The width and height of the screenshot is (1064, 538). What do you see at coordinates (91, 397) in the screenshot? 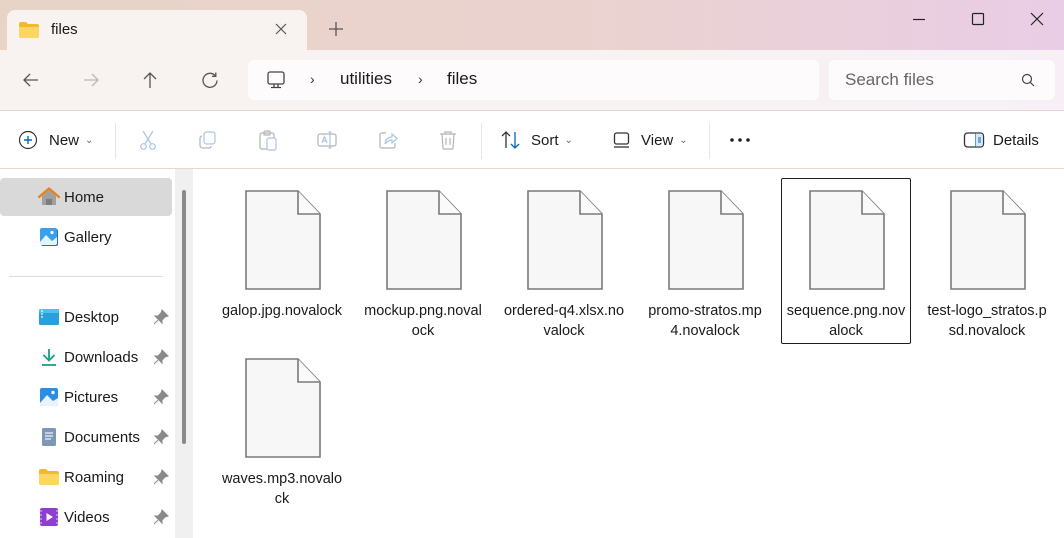
I see `sidebar-label: Pictures` at bounding box center [91, 397].